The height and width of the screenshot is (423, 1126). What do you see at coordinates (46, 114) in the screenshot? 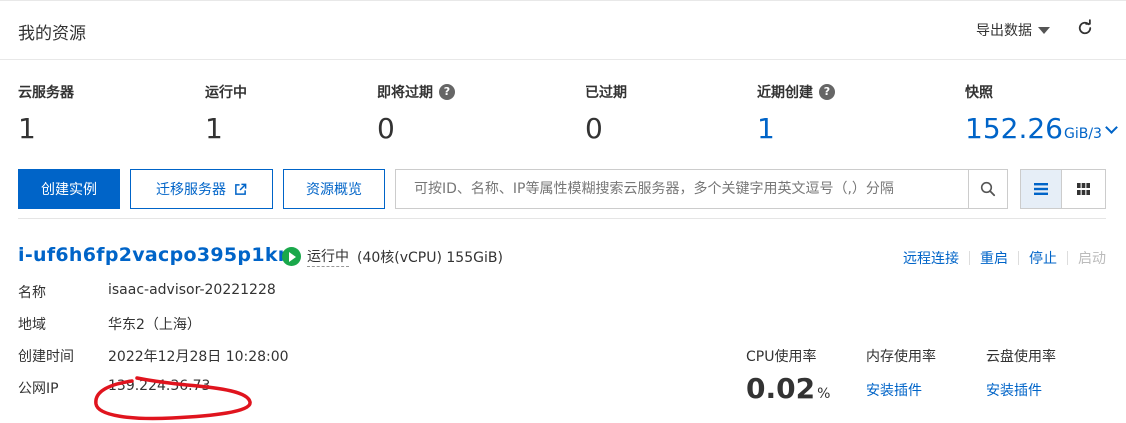
I see `stat-ecs: 云服务器 1` at bounding box center [46, 114].